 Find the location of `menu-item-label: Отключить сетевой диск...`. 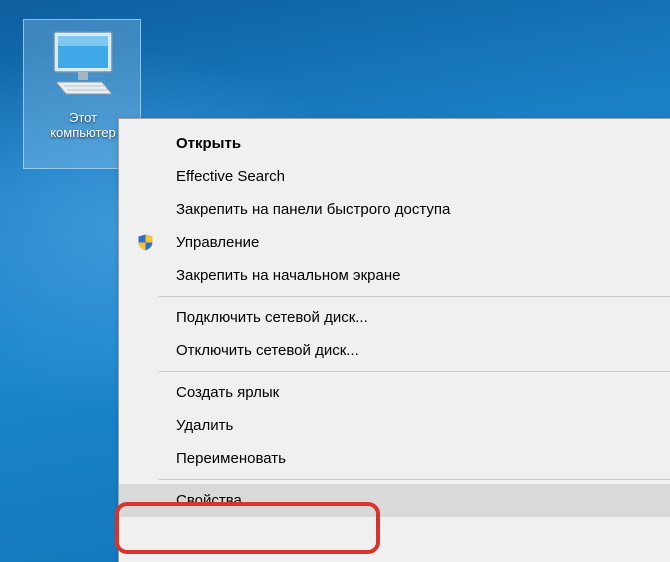

menu-item-label: Отключить сетевой диск... is located at coordinates (267, 350).